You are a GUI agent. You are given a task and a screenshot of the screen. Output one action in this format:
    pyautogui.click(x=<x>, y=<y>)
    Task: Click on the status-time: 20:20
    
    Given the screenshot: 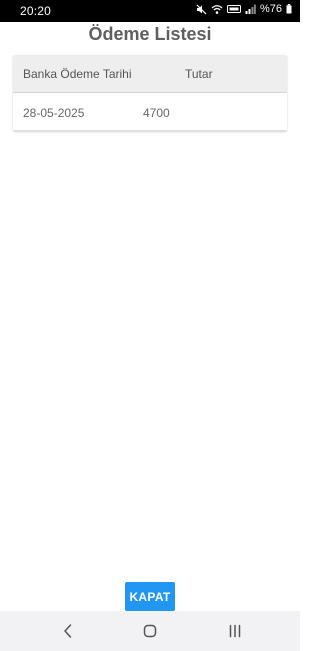 What is the action you would take?
    pyautogui.click(x=36, y=11)
    